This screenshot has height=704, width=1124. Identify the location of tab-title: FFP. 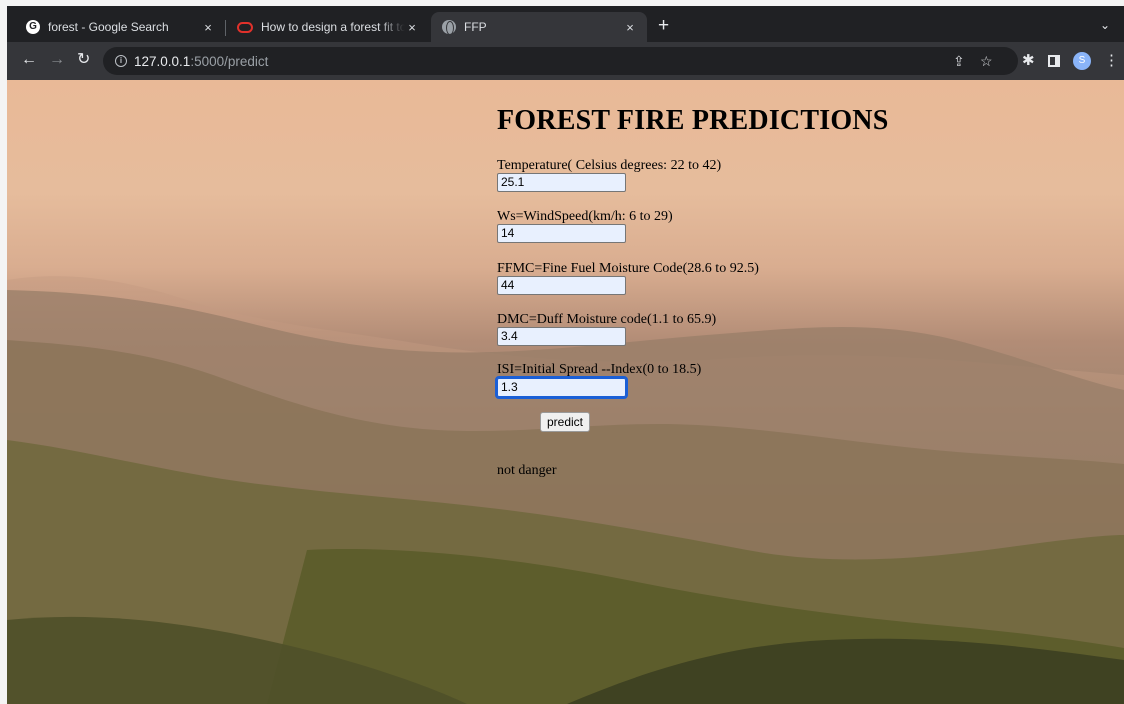
(475, 27).